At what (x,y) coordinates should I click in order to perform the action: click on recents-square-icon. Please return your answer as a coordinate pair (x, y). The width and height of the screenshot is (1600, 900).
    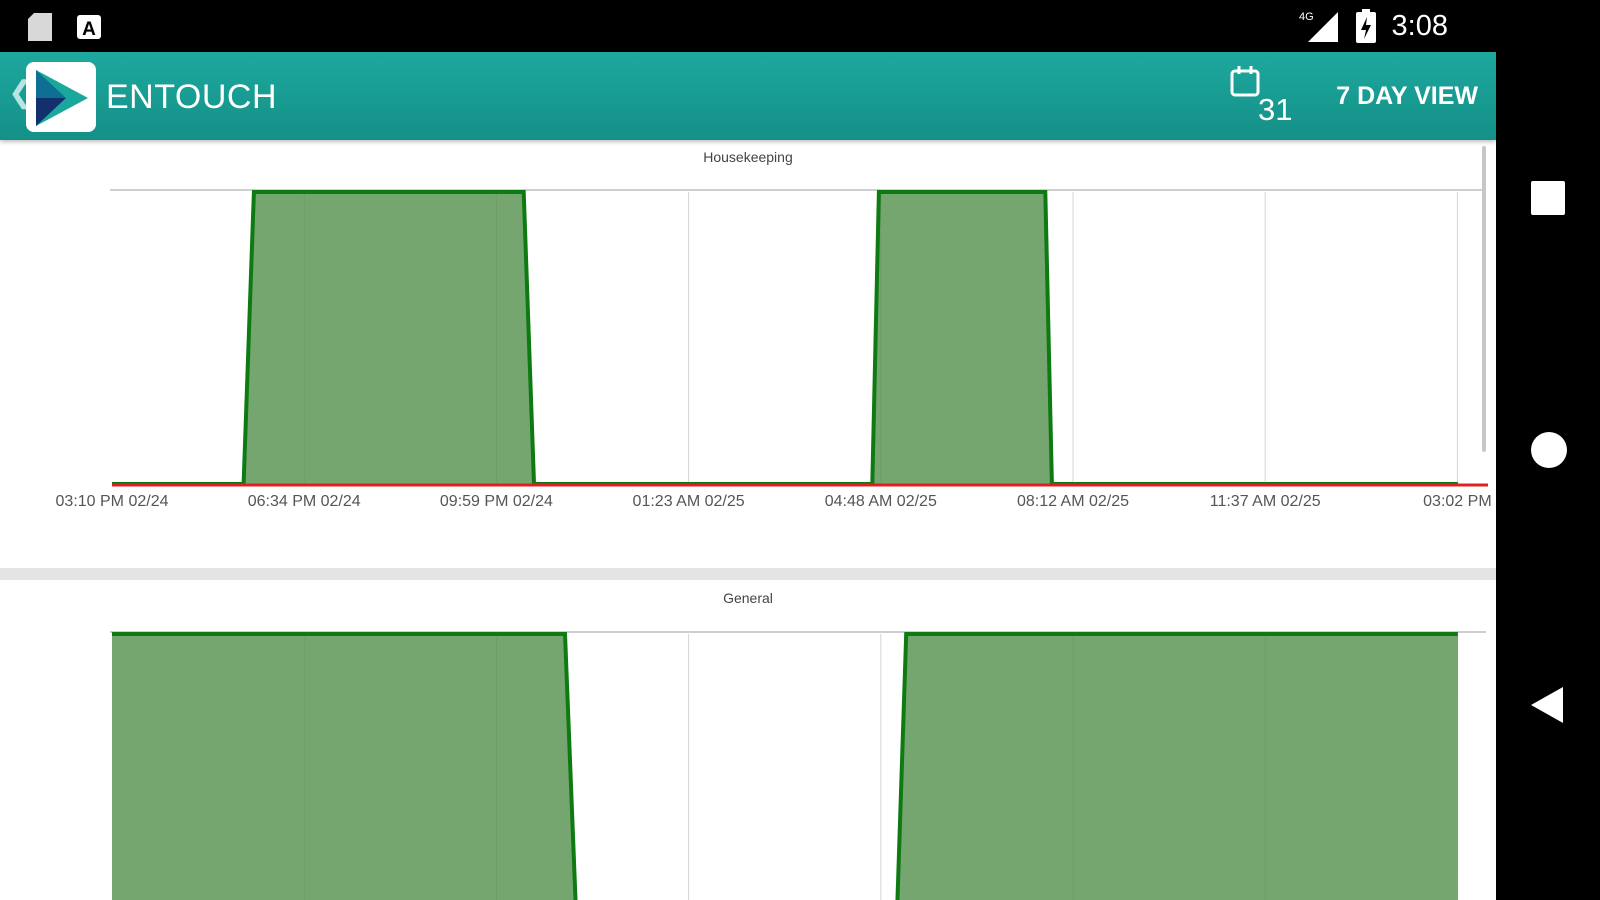
    Looking at the image, I should click on (1548, 198).